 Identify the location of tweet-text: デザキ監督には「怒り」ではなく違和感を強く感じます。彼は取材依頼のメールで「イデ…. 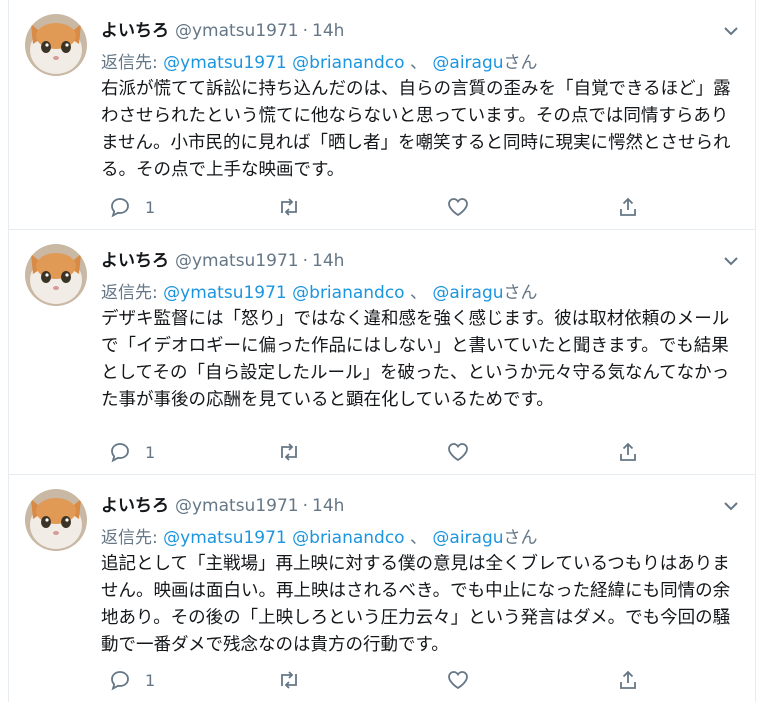
(415, 359).